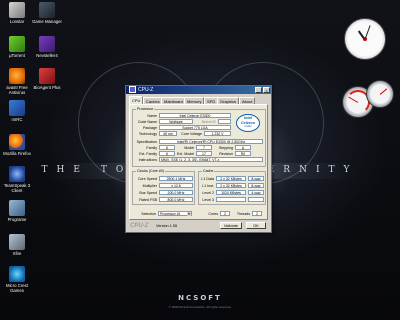 The width and height of the screenshot is (400, 320). What do you see at coordinates (383, 91) in the screenshot?
I see `meter-needle` at bounding box center [383, 91].